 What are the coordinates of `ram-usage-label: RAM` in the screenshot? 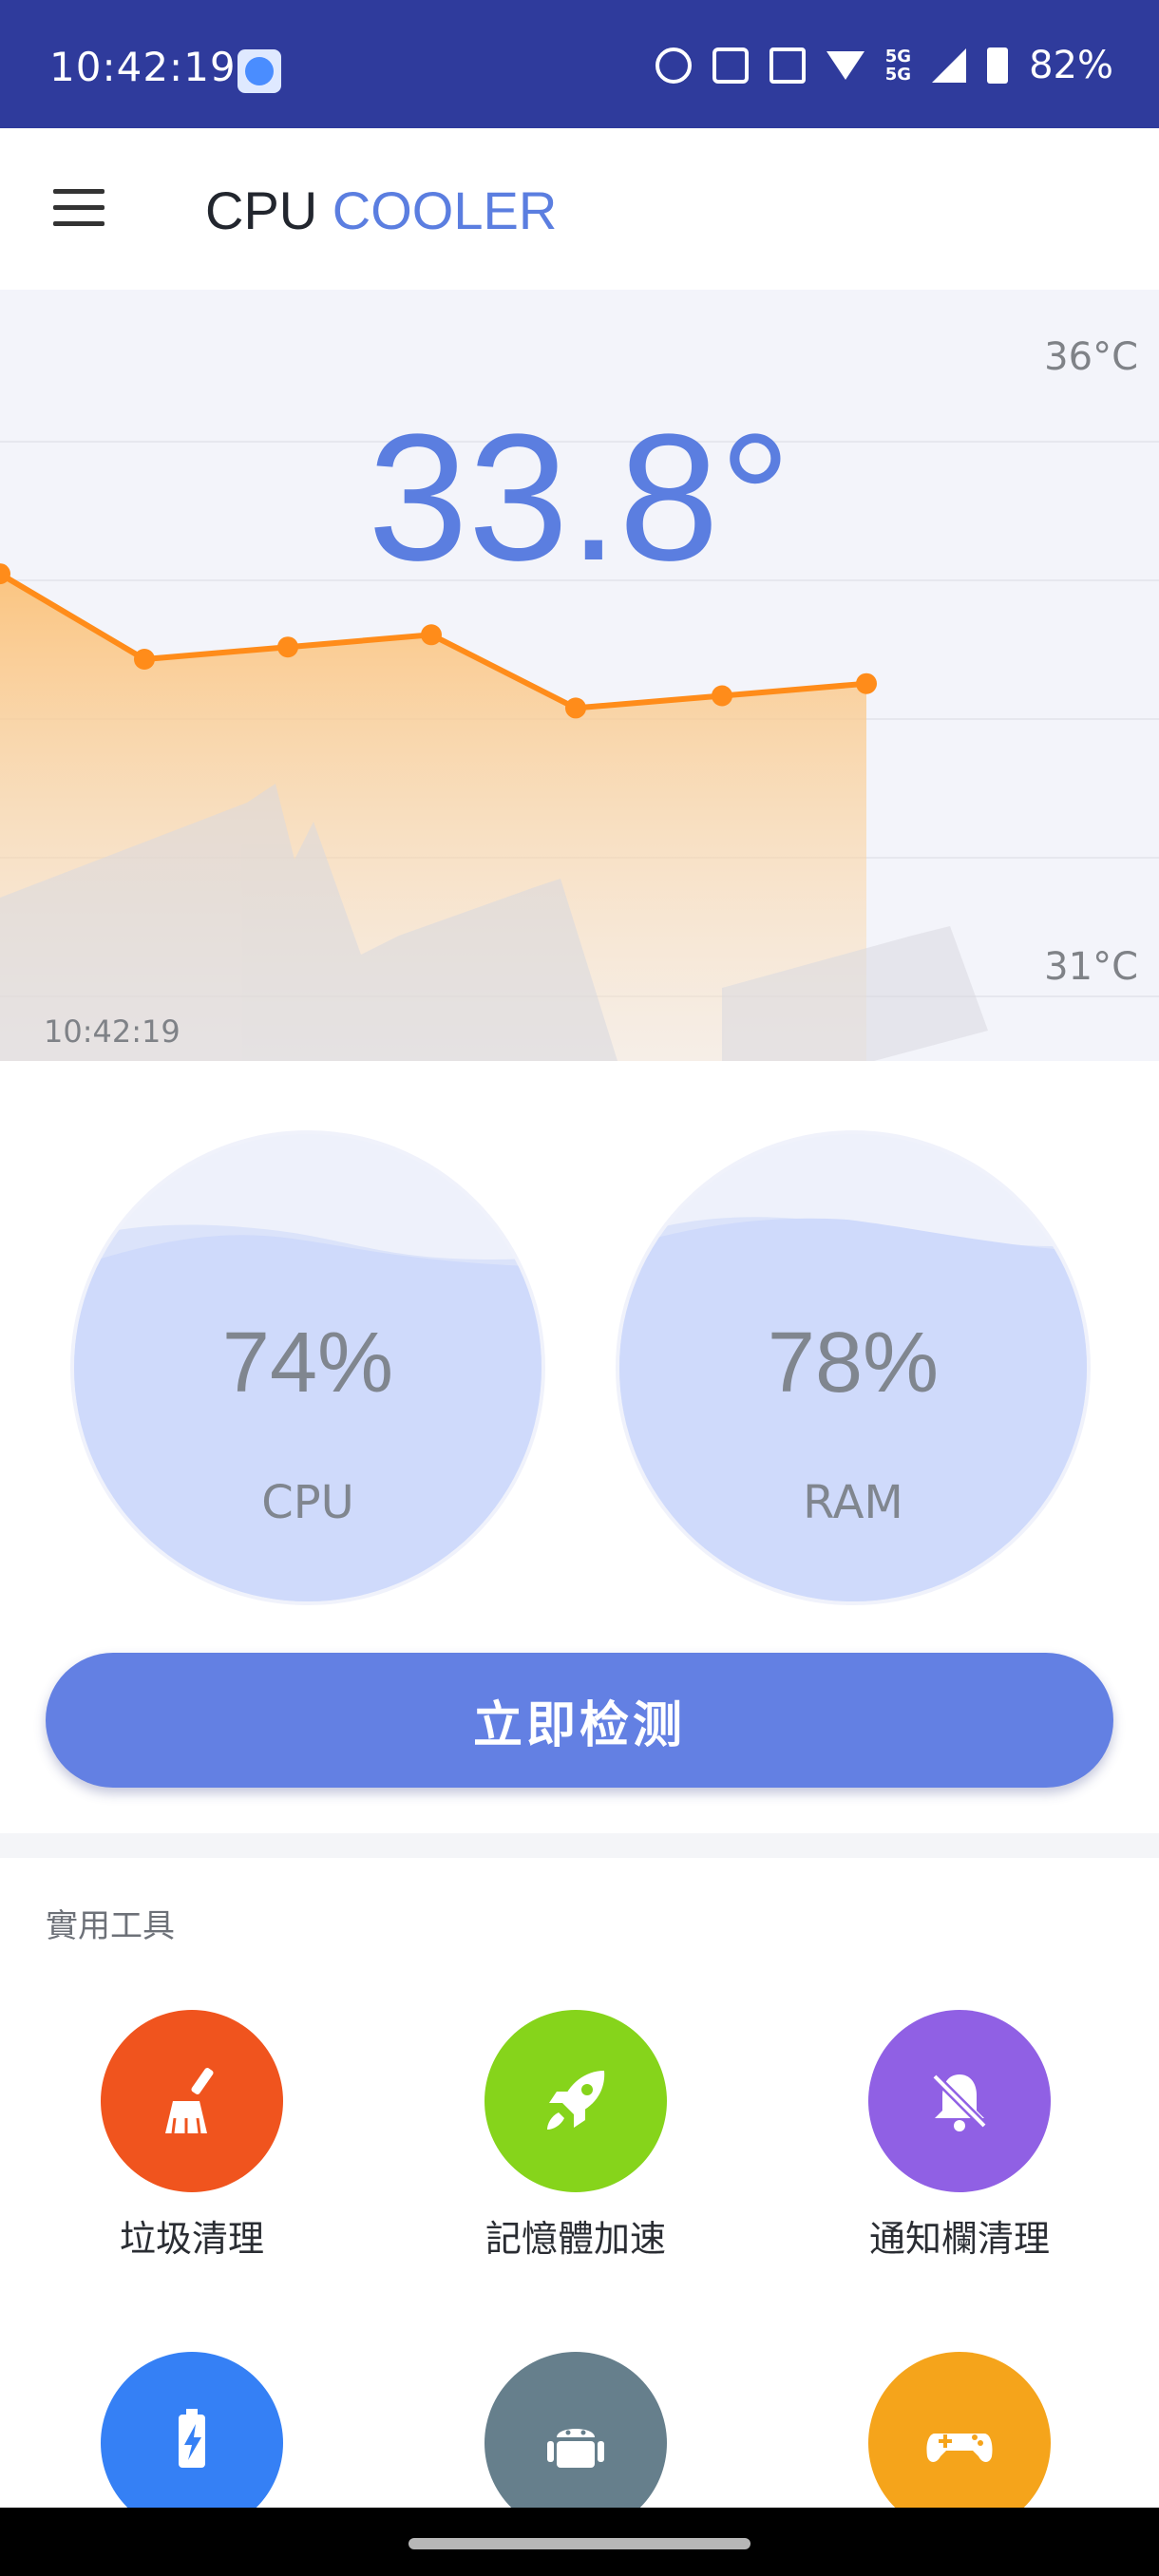 It's located at (853, 1502).